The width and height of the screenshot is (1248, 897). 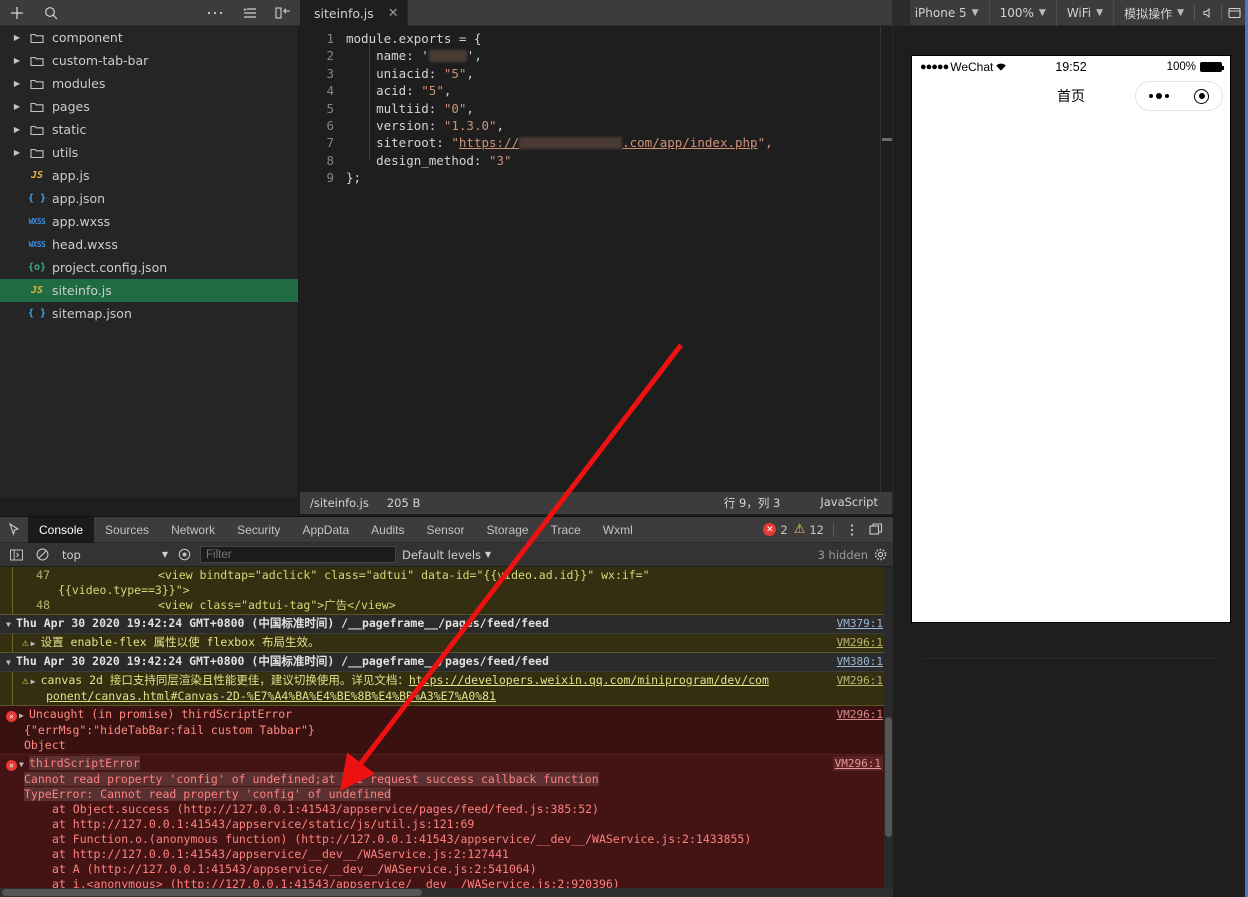 What do you see at coordinates (809, 530) in the screenshot?
I see `warning-badge: ⚠ 12` at bounding box center [809, 530].